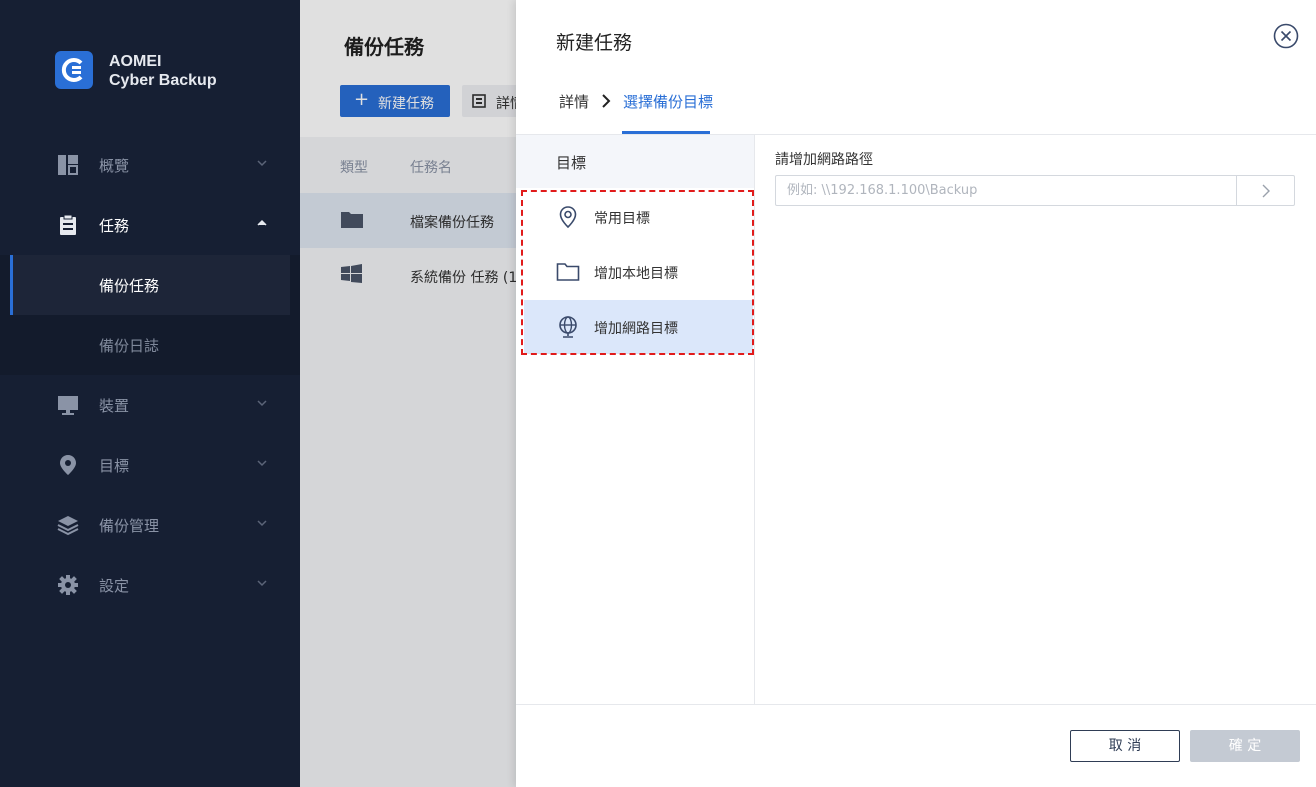 This screenshot has height=787, width=1316. What do you see at coordinates (668, 101) in the screenshot?
I see `breadcrumb-step-select-target: 選擇備份目標` at bounding box center [668, 101].